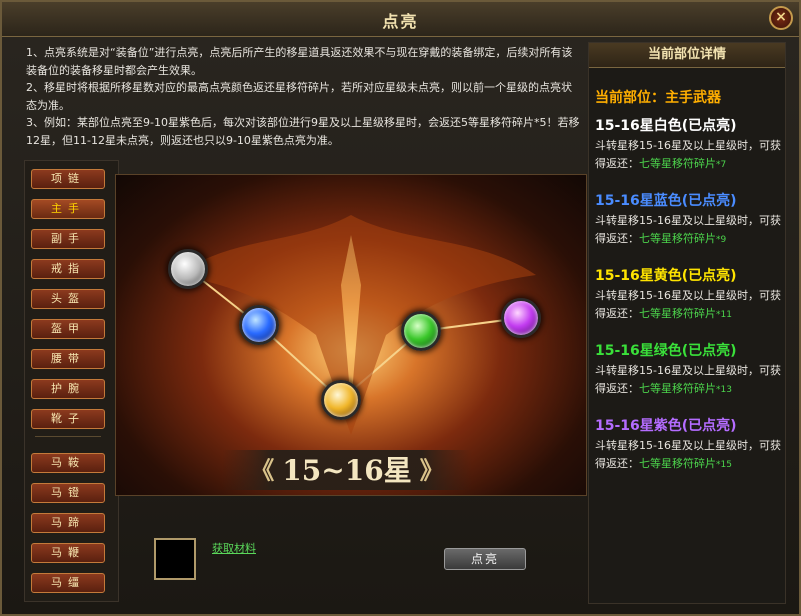  I want to click on prev-level-arrow-icon: 《, so click(262, 471).